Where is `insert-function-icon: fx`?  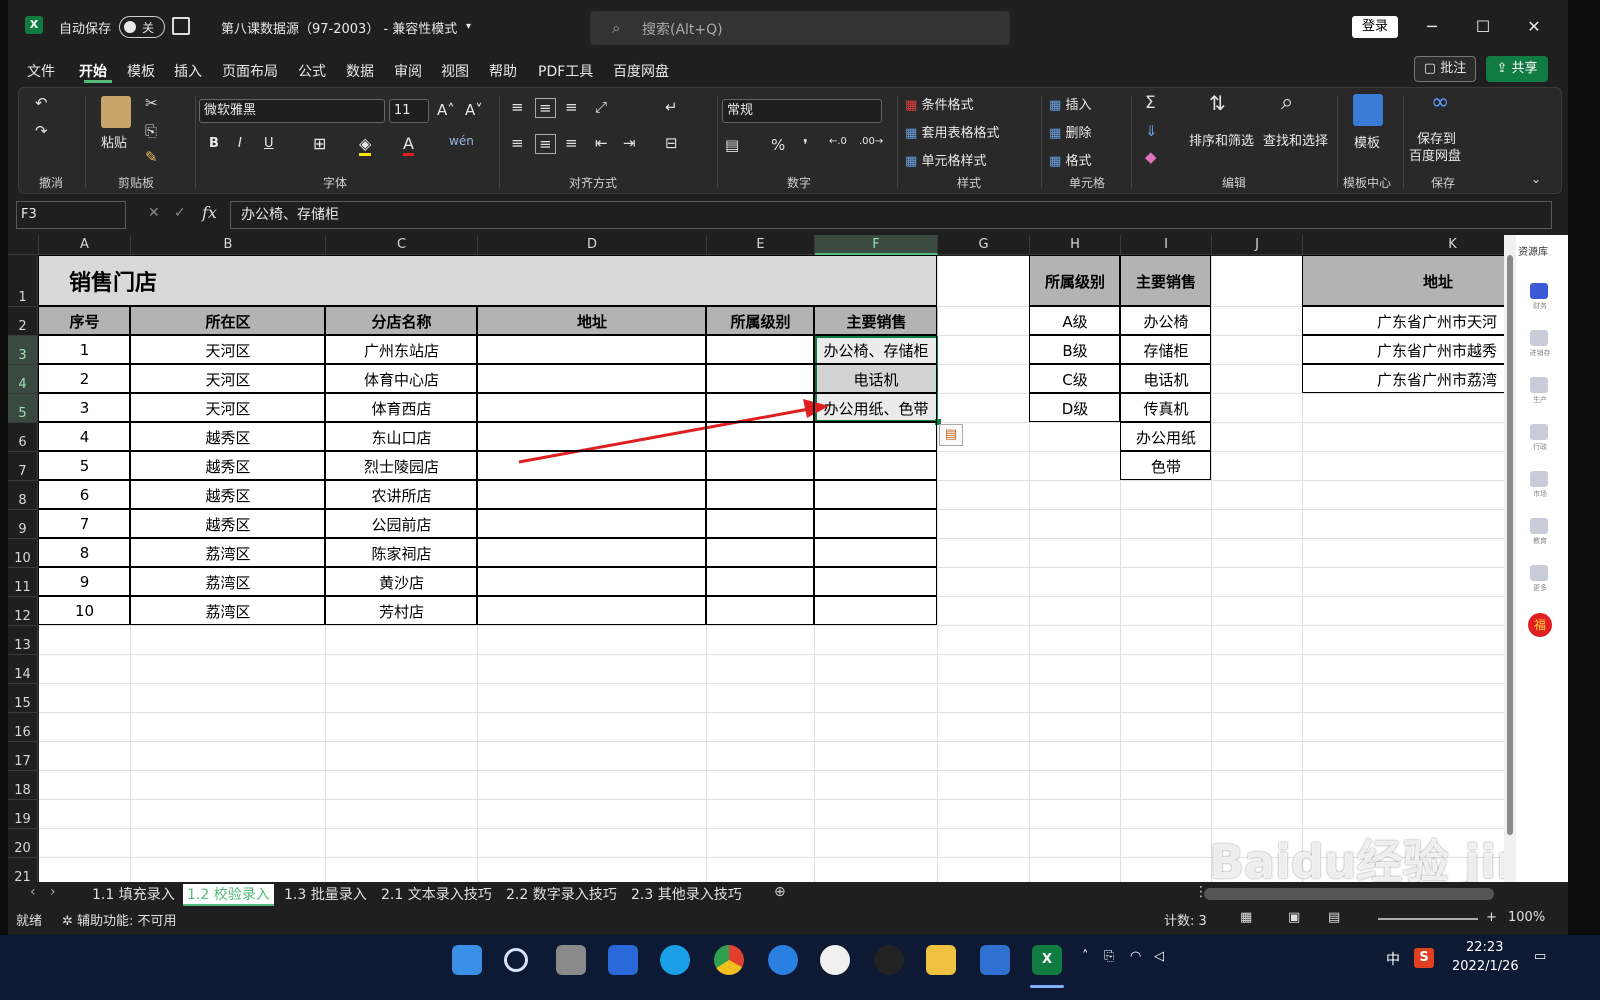
insert-function-icon: fx is located at coordinates (209, 212).